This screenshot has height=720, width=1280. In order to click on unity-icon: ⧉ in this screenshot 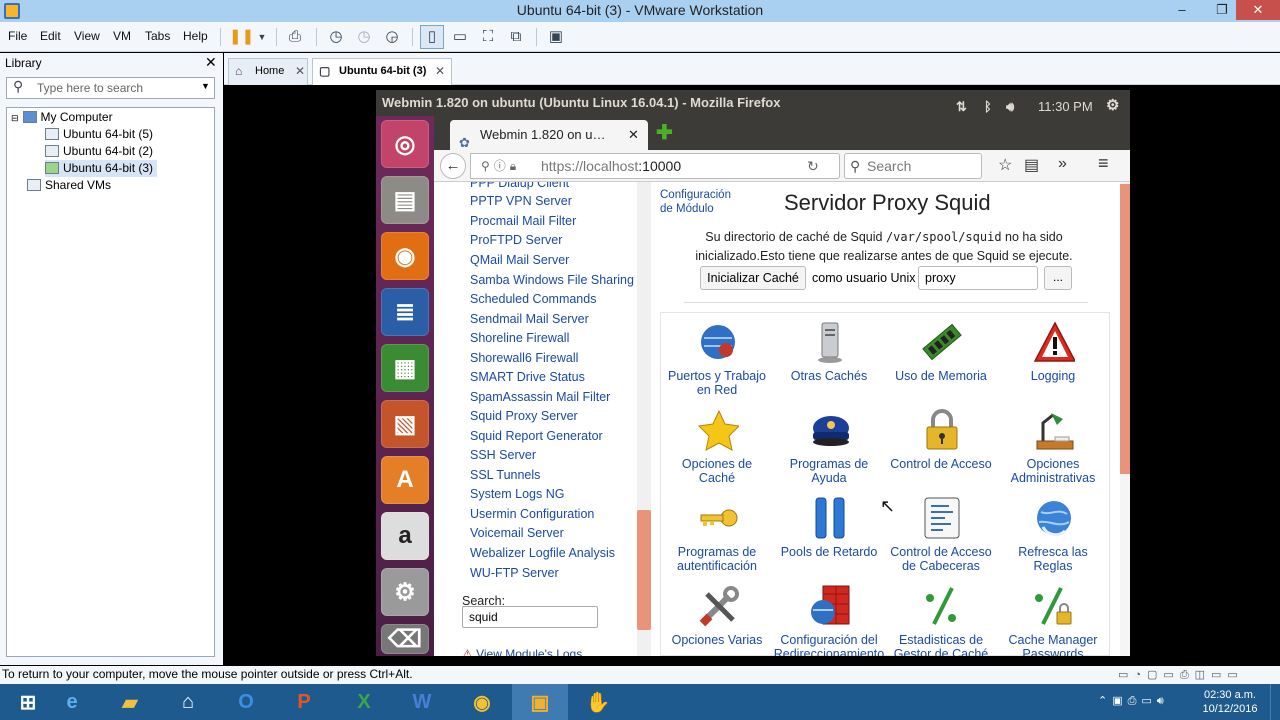, I will do `click(516, 37)`.